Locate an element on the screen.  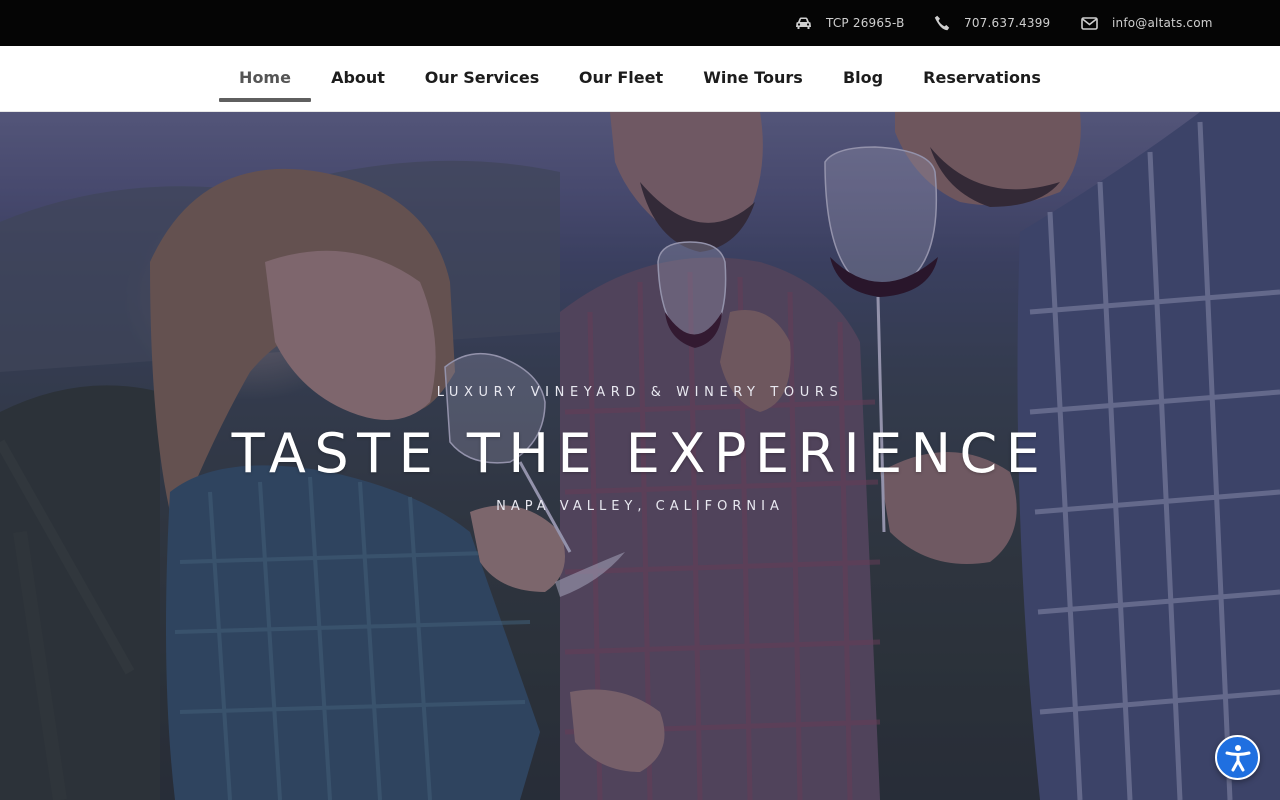
nav-item-reservations: Reservations is located at coordinates (982, 79).